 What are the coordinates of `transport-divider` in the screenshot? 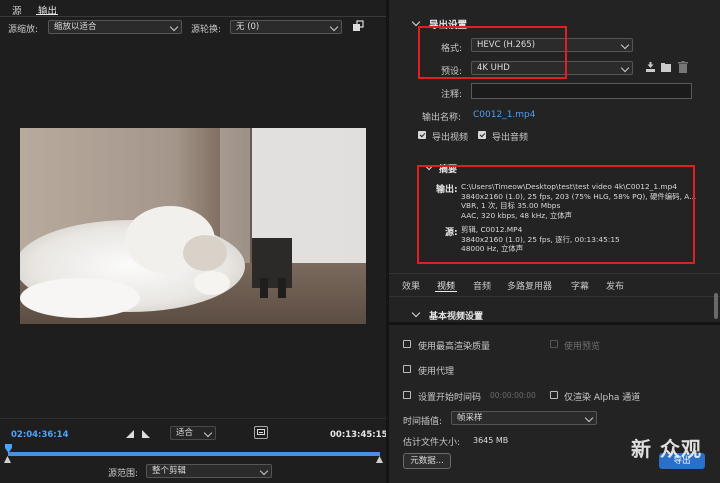 It's located at (193, 418).